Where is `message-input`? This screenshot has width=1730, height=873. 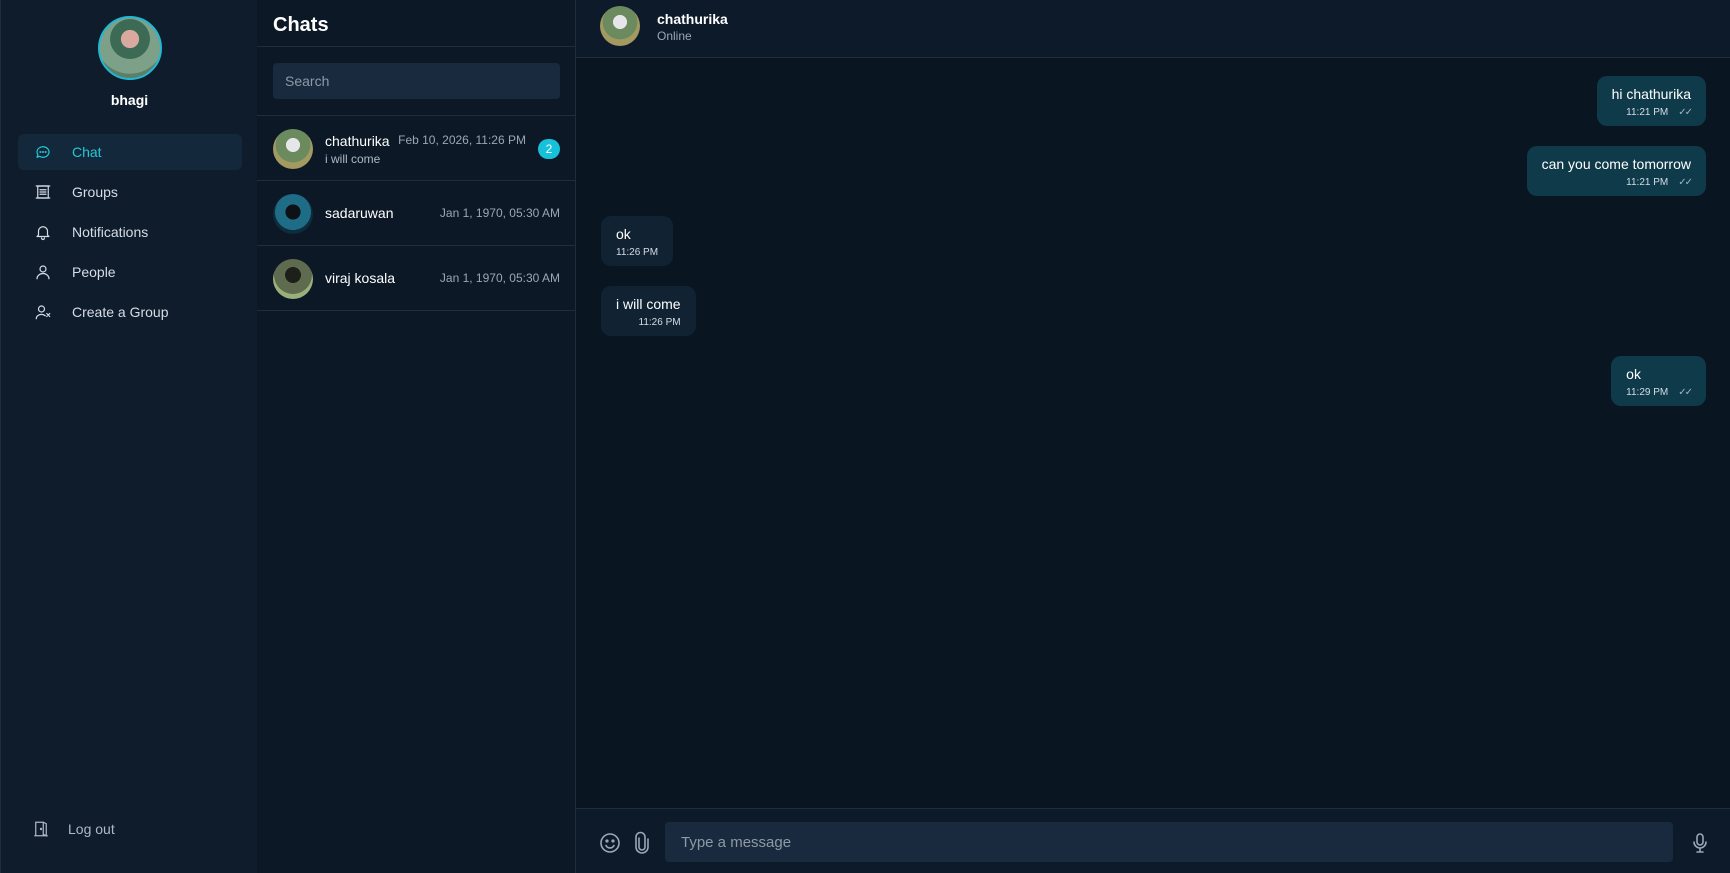 message-input is located at coordinates (1169, 842).